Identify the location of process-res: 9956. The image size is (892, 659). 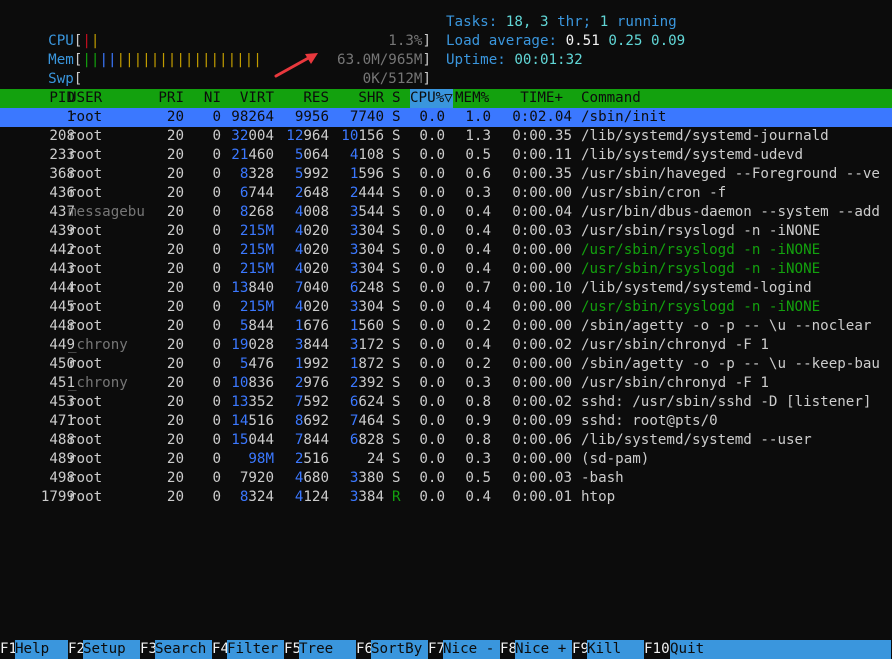
(312, 117).